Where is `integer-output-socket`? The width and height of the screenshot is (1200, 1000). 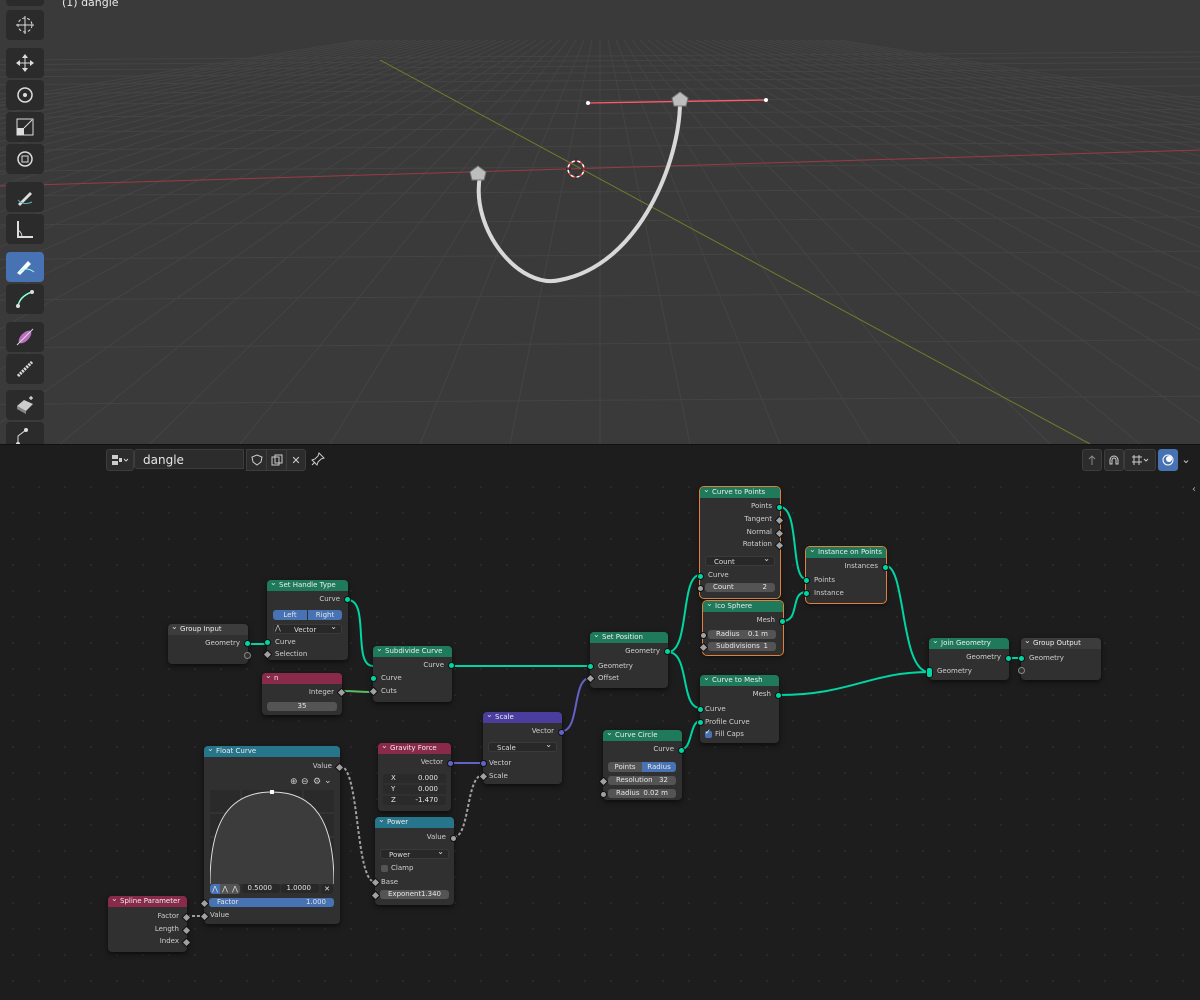 integer-output-socket is located at coordinates (341, 692).